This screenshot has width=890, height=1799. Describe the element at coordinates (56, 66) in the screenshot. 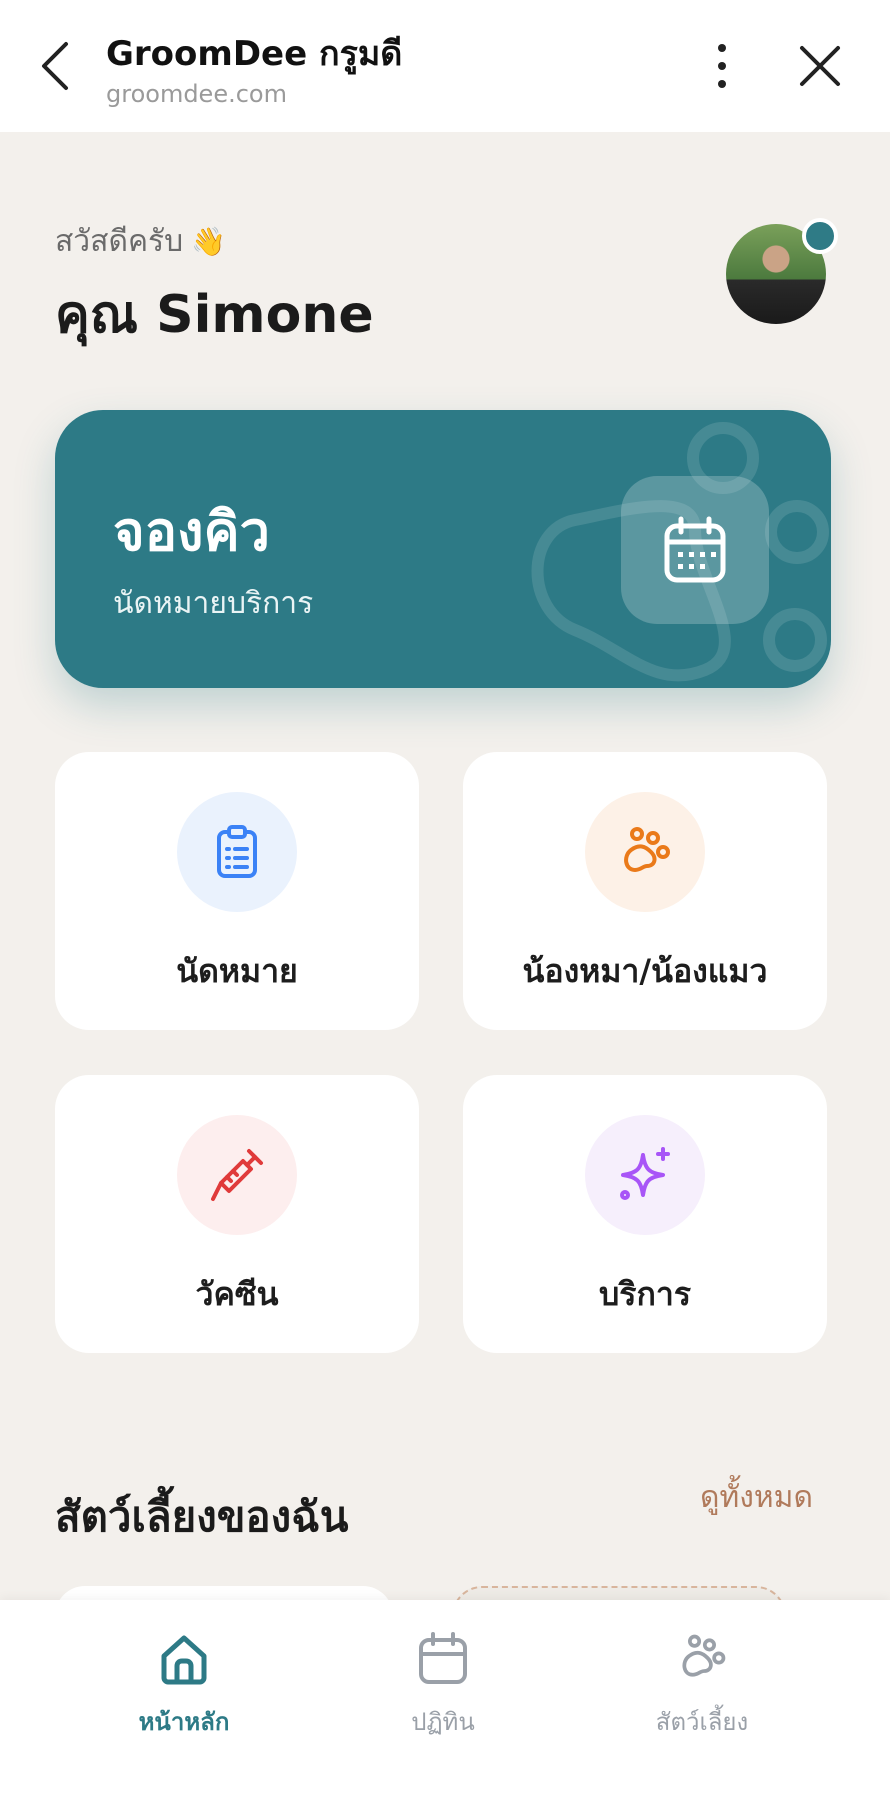

I see `back-arrow-icon` at that location.